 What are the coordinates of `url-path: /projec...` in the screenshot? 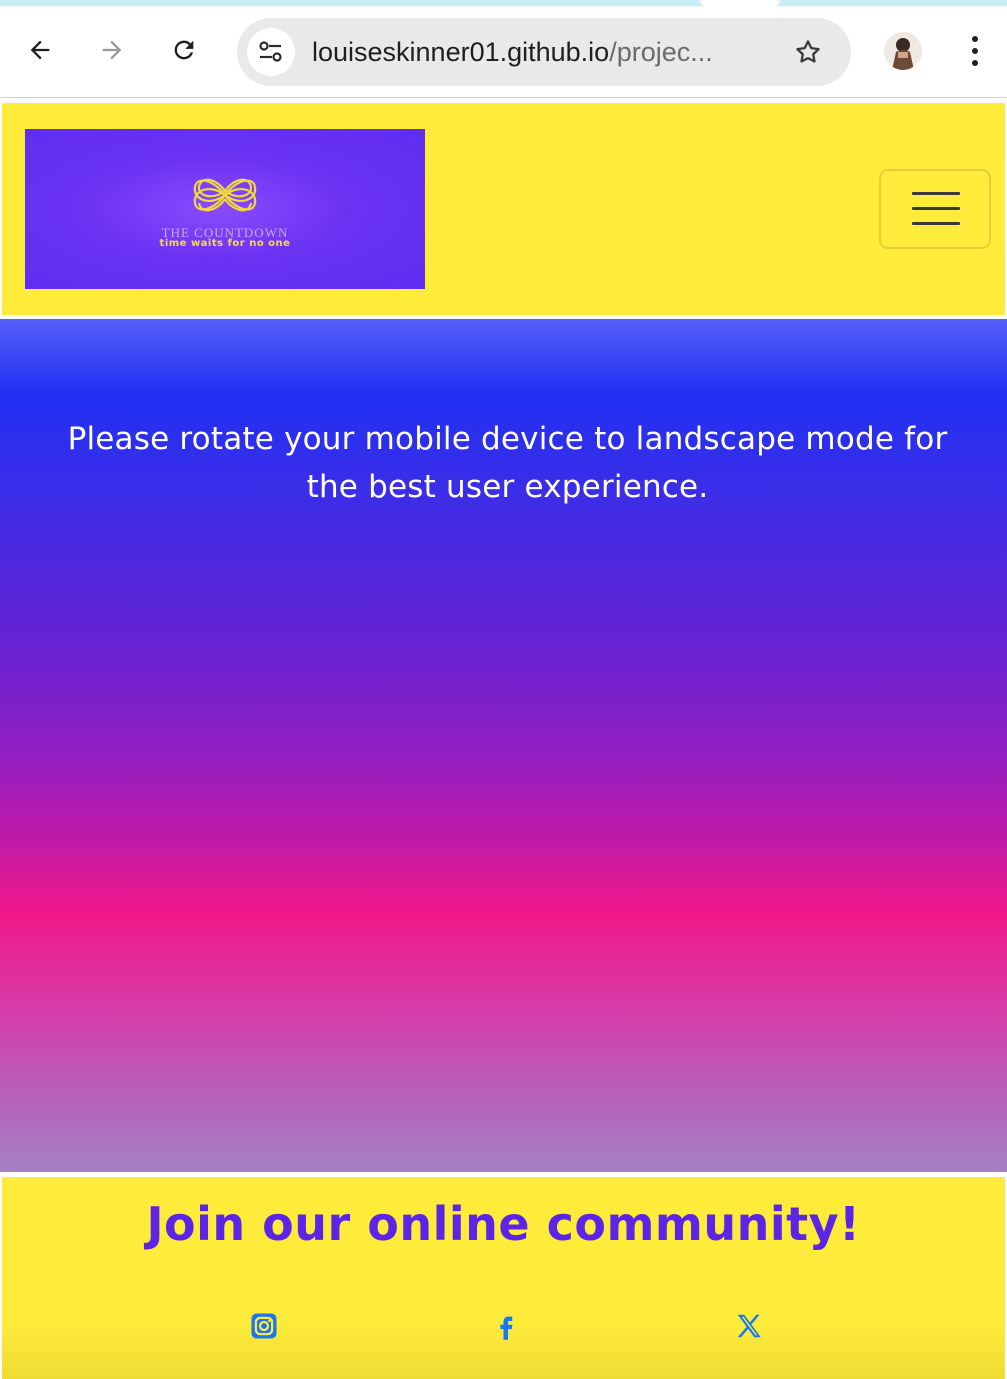 It's located at (661, 52).